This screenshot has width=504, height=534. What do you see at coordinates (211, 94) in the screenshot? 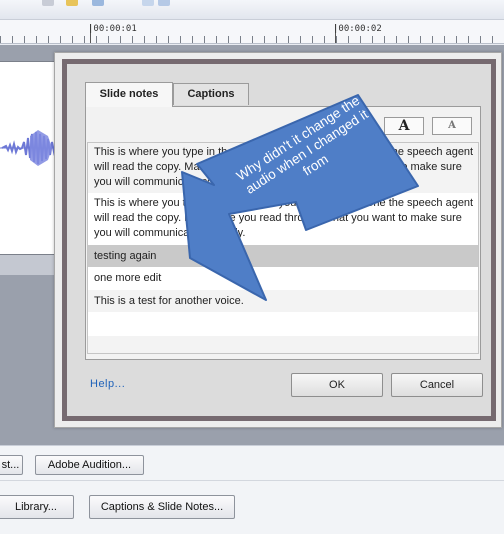
I see `tab-captions: Captions` at bounding box center [211, 94].